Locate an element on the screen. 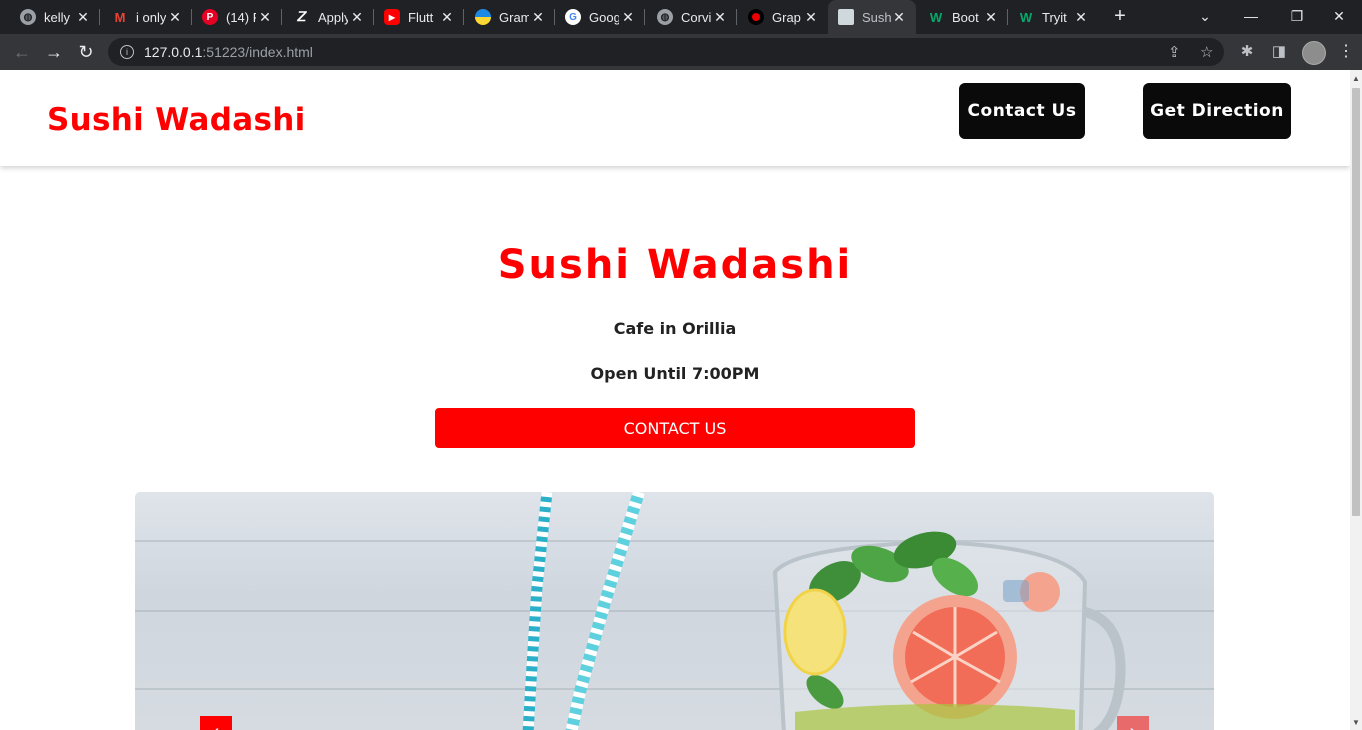  url-path: :51223/index.html is located at coordinates (257, 52).